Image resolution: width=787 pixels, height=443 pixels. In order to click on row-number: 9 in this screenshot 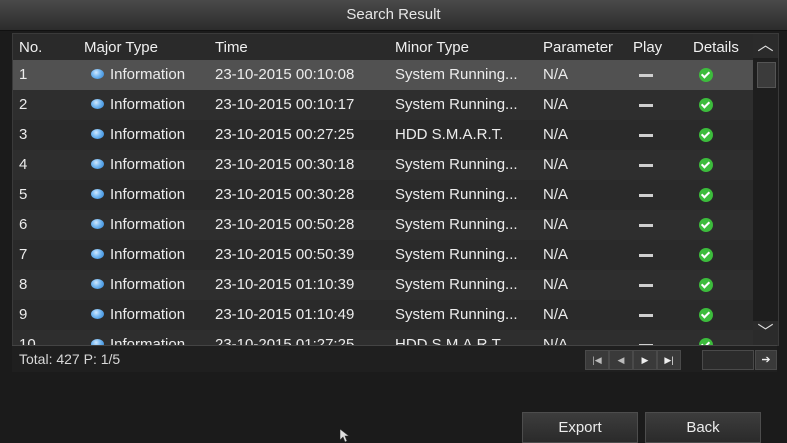, I will do `click(23, 314)`.